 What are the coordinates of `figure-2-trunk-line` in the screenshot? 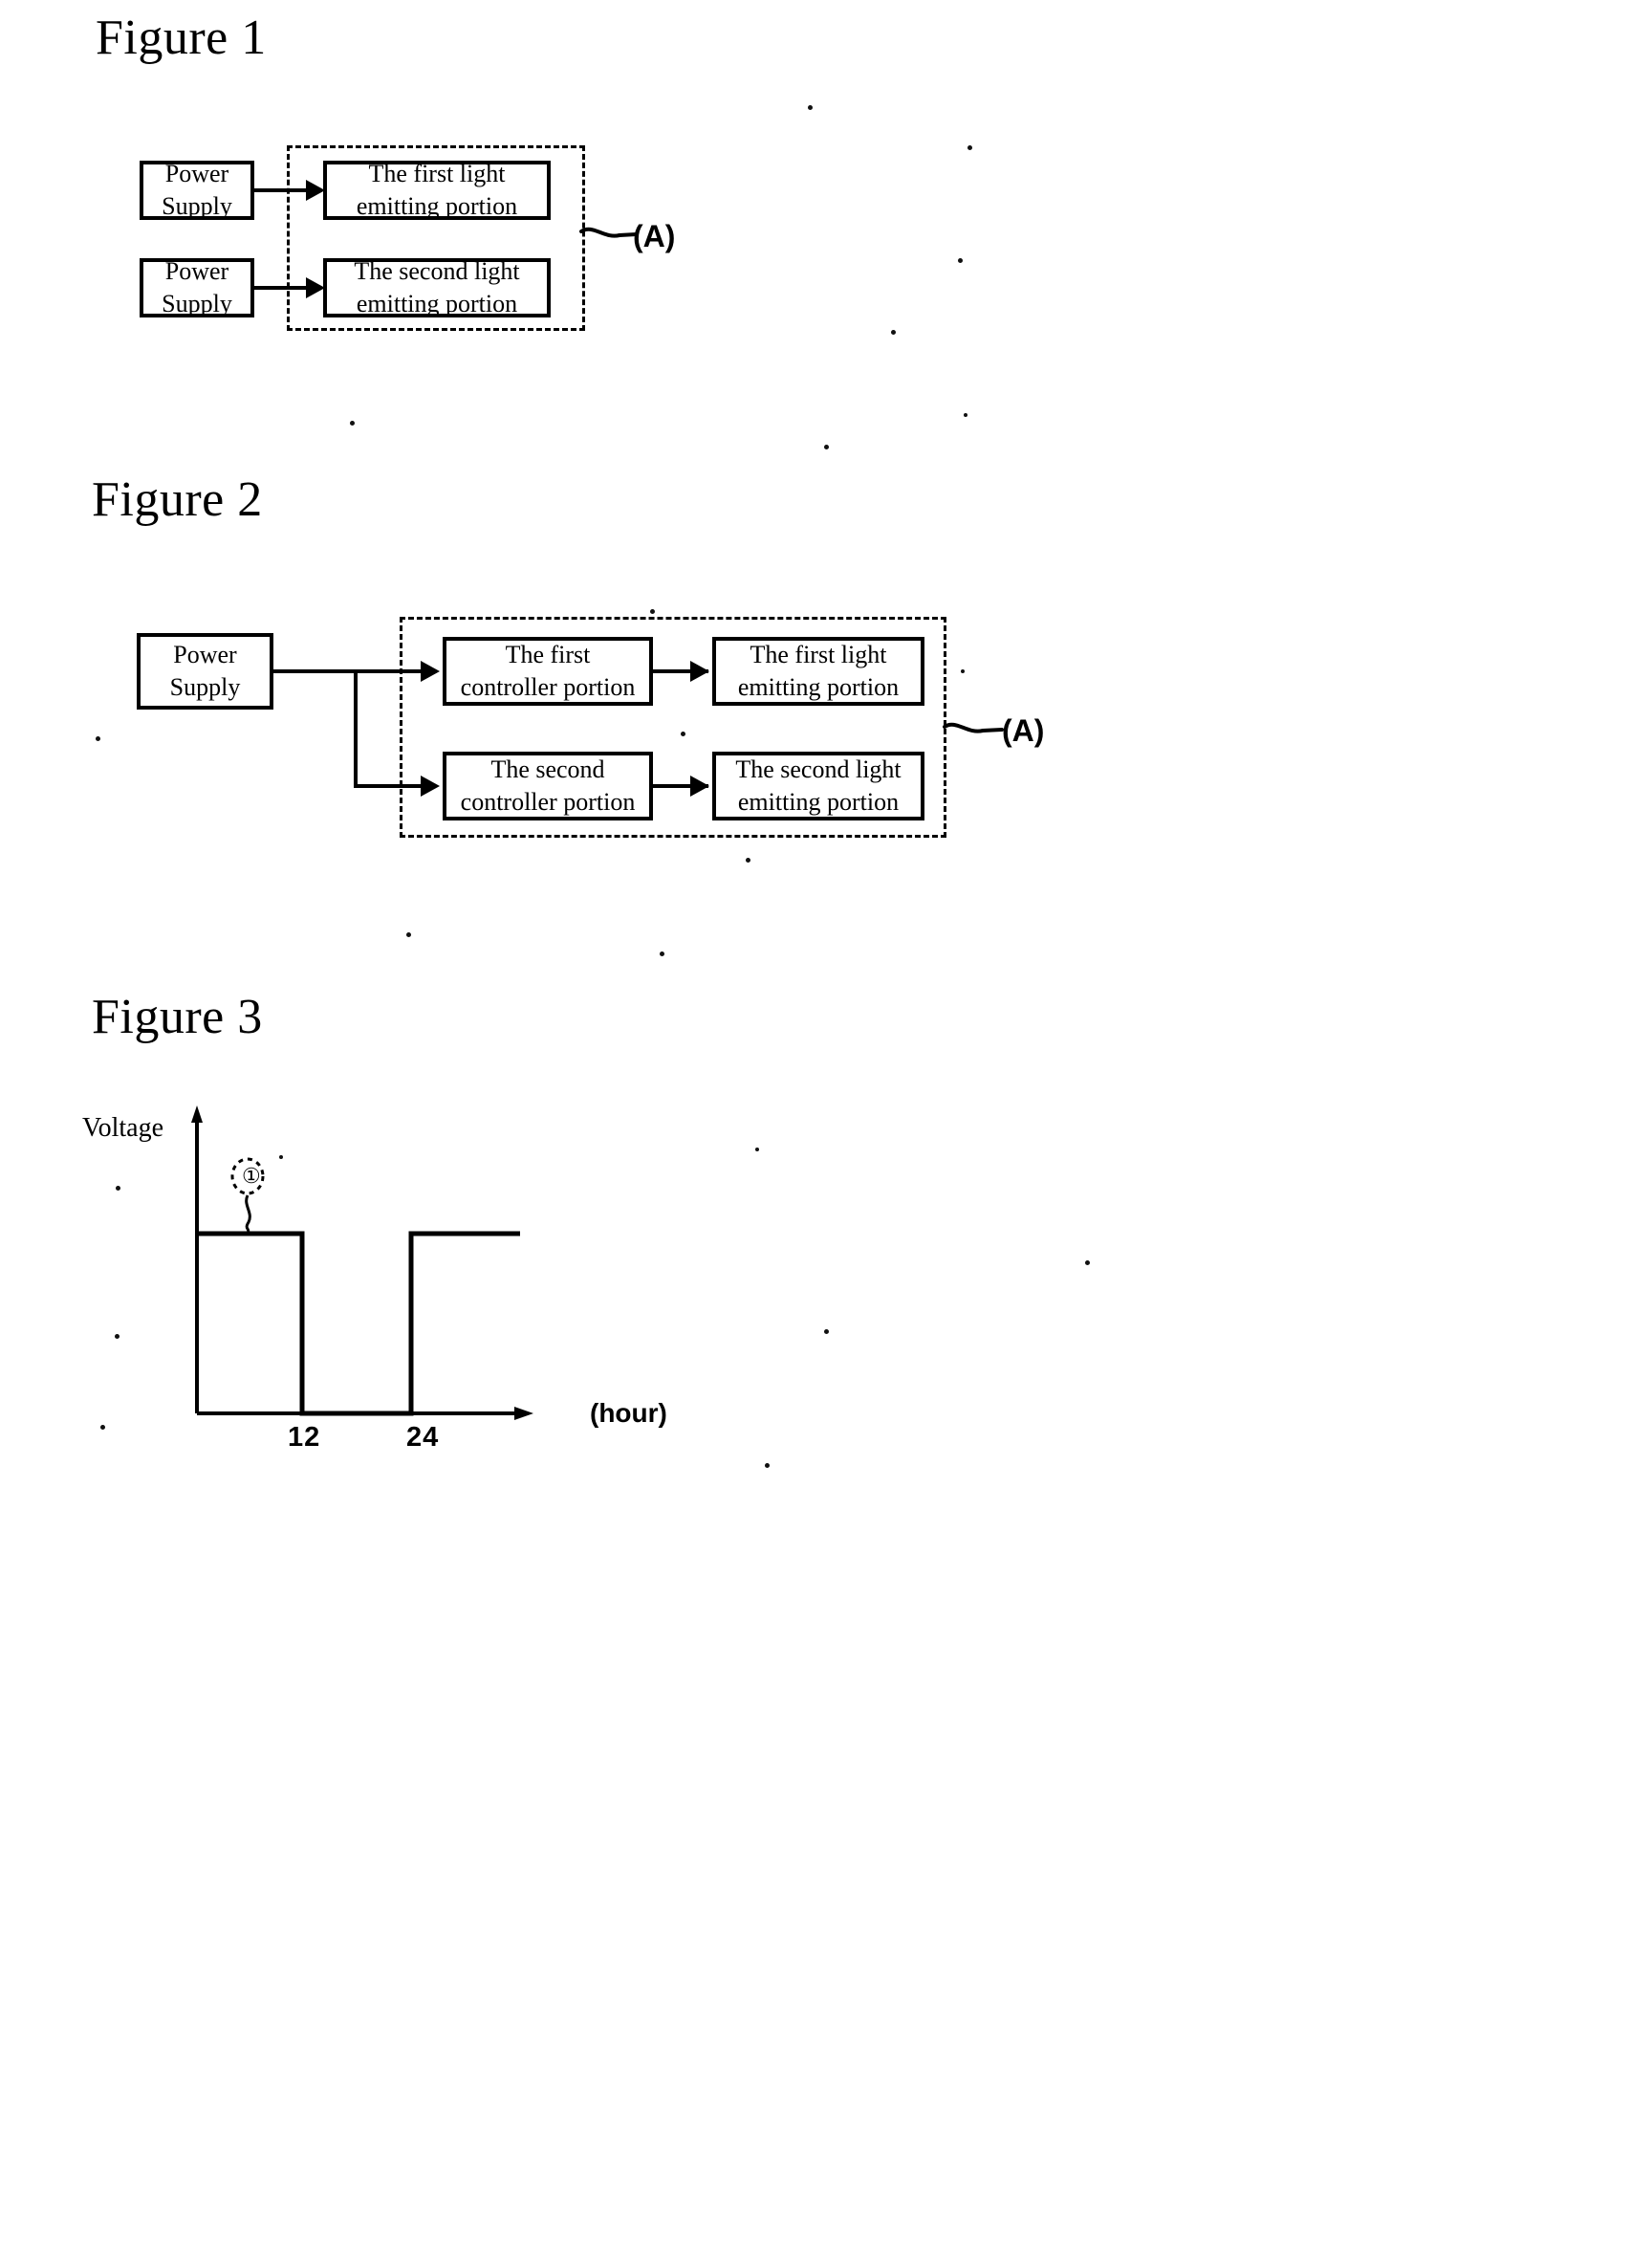 It's located at (352, 671).